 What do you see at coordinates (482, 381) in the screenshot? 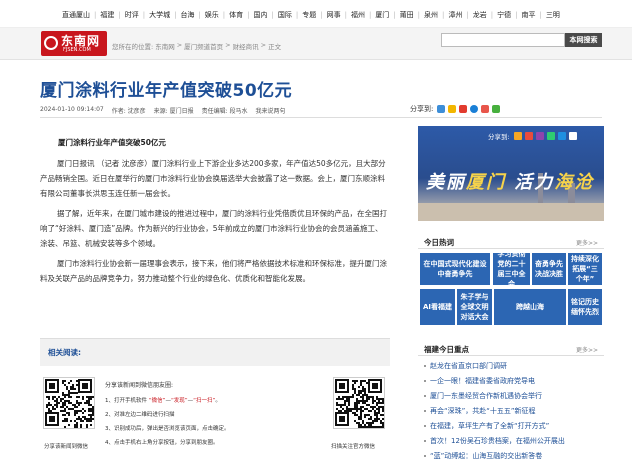
I see `news-link: 一企一眼！福建省委省政府党导电` at bounding box center [482, 381].